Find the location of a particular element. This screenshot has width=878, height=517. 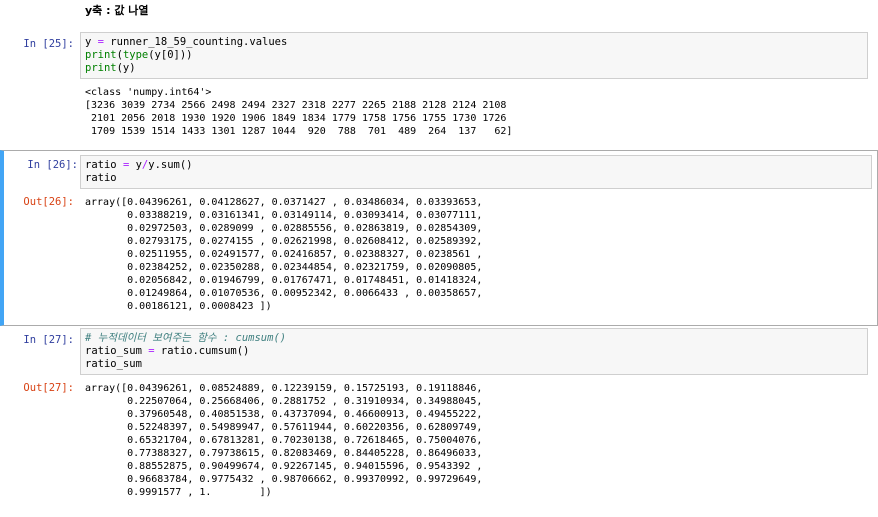

code-token: (y[0])) is located at coordinates (170, 55).